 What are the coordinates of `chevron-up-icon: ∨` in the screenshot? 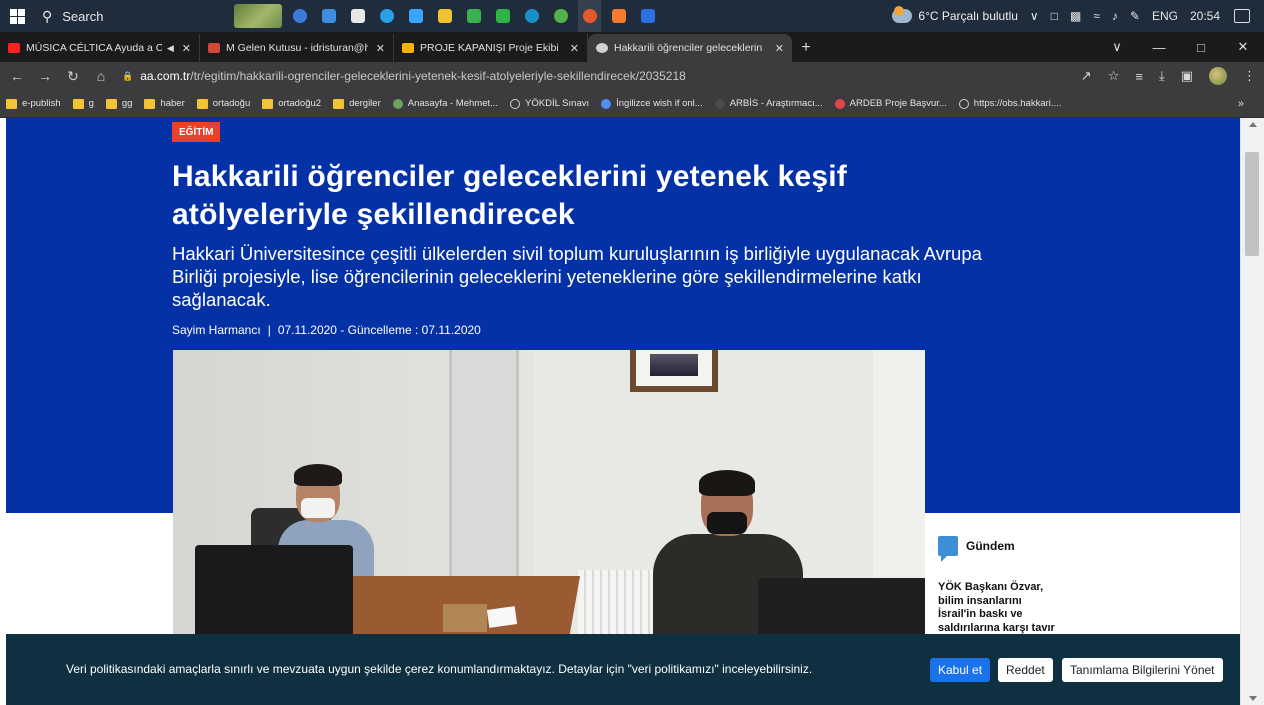 It's located at (1034, 16).